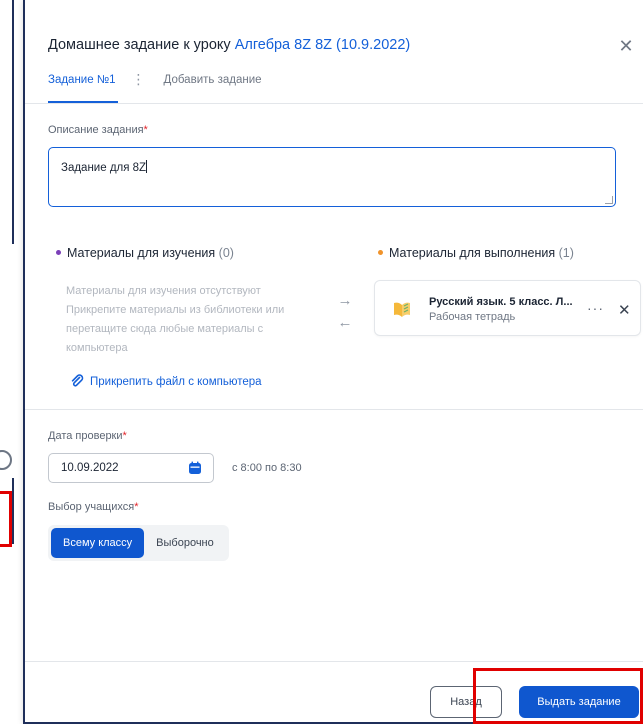  What do you see at coordinates (165, 329) in the screenshot?
I see `empty-line: перетащите сюда любые материалы с` at bounding box center [165, 329].